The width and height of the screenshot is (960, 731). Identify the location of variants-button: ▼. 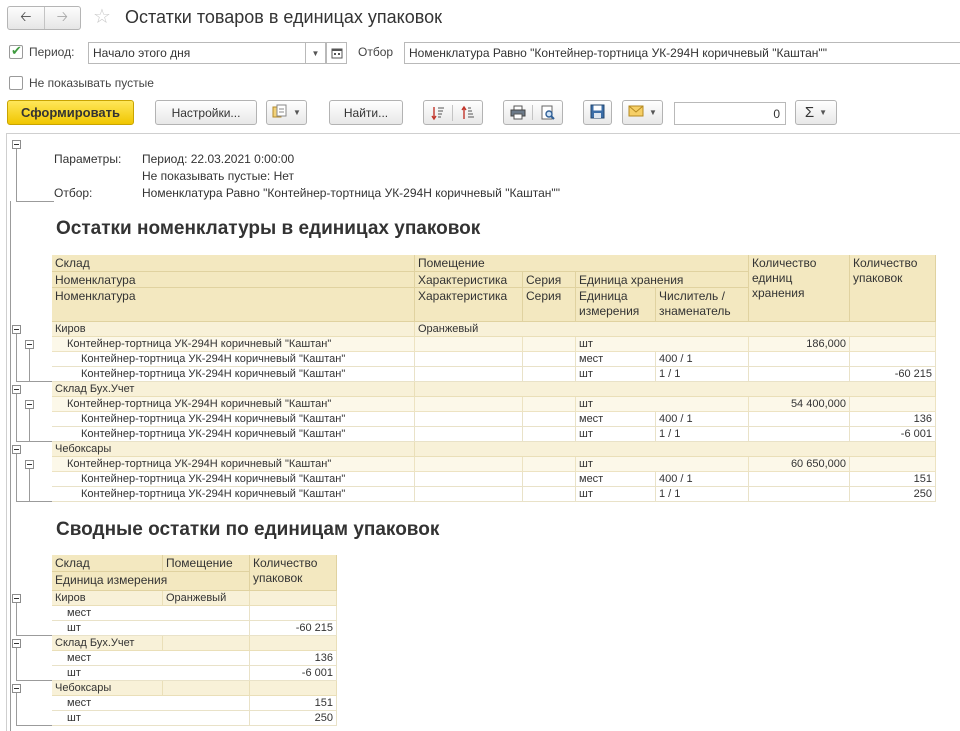
(286, 112).